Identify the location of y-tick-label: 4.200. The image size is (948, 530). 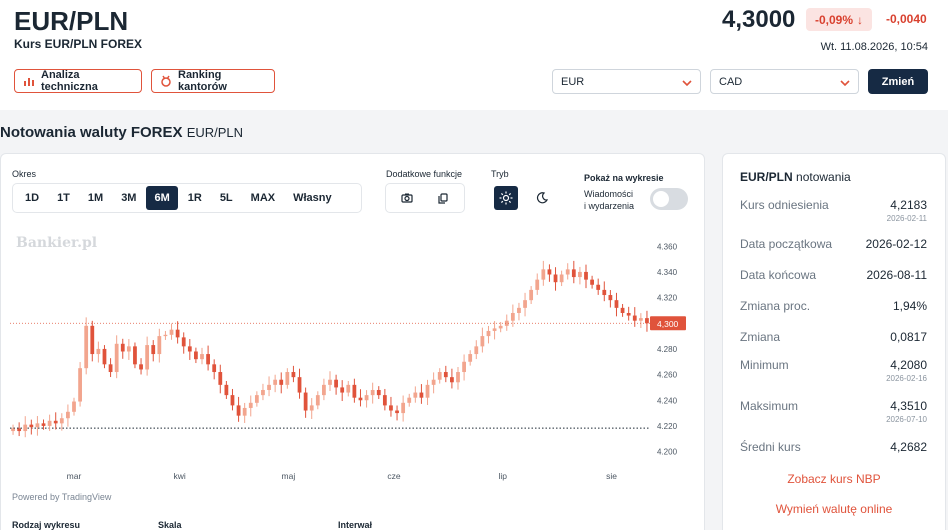
(667, 452).